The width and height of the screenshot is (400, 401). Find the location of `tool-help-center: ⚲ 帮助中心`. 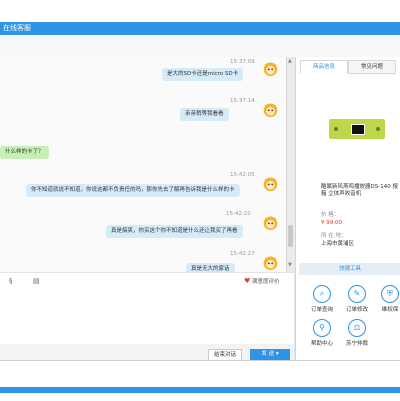

tool-help-center: ⚲ 帮助中心 is located at coordinates (322, 333).